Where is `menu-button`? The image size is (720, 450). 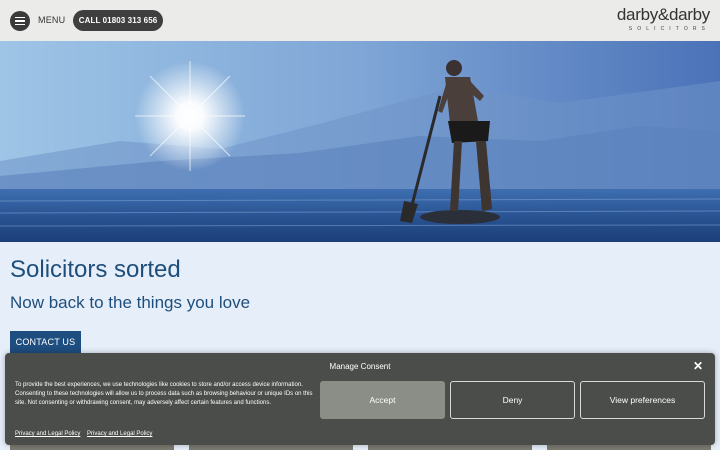
menu-button is located at coordinates (20, 21).